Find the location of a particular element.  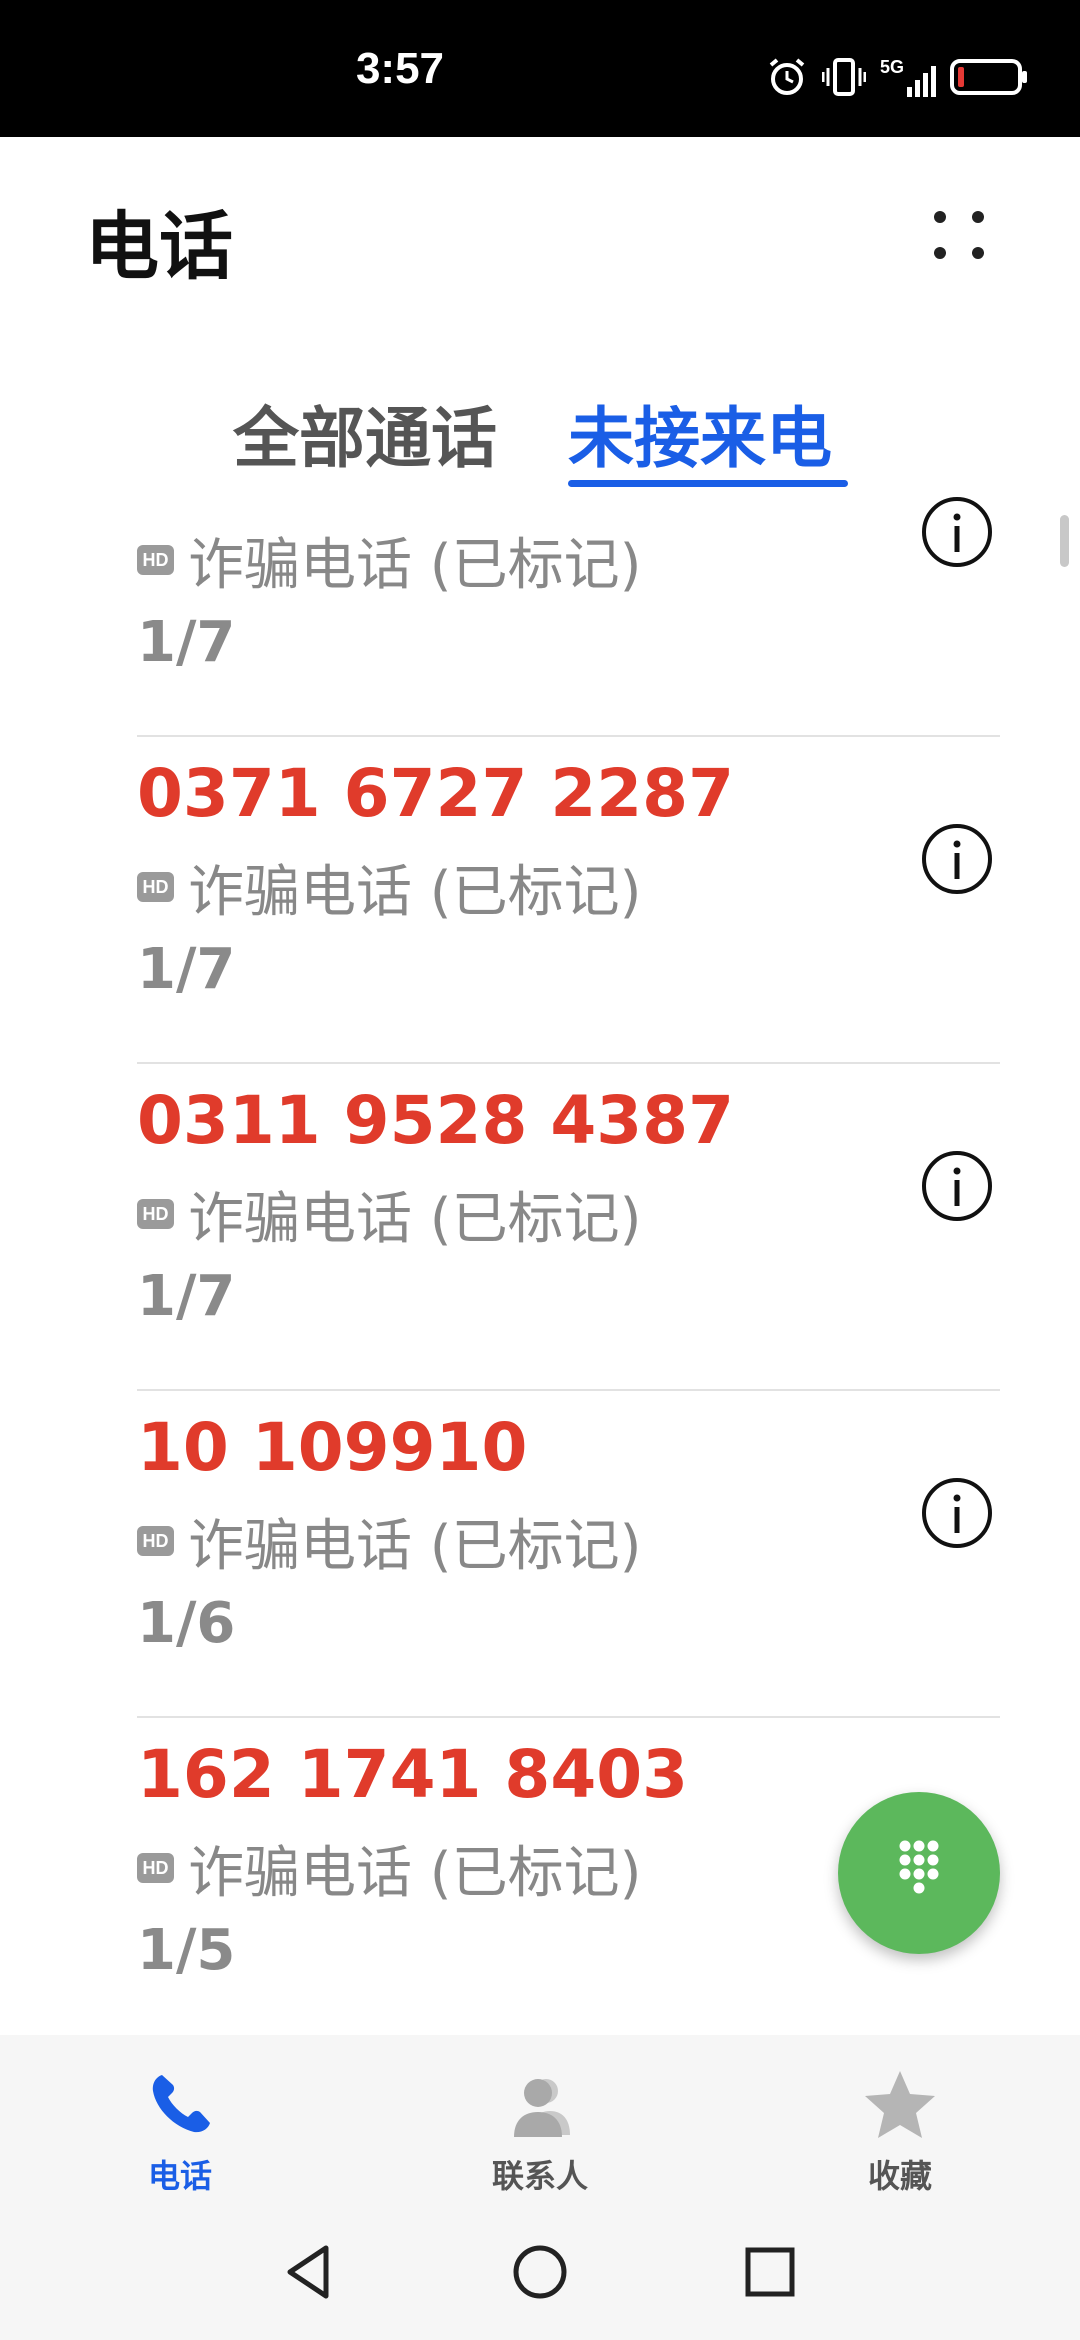

system-nav-bar is located at coordinates (540, 2275).